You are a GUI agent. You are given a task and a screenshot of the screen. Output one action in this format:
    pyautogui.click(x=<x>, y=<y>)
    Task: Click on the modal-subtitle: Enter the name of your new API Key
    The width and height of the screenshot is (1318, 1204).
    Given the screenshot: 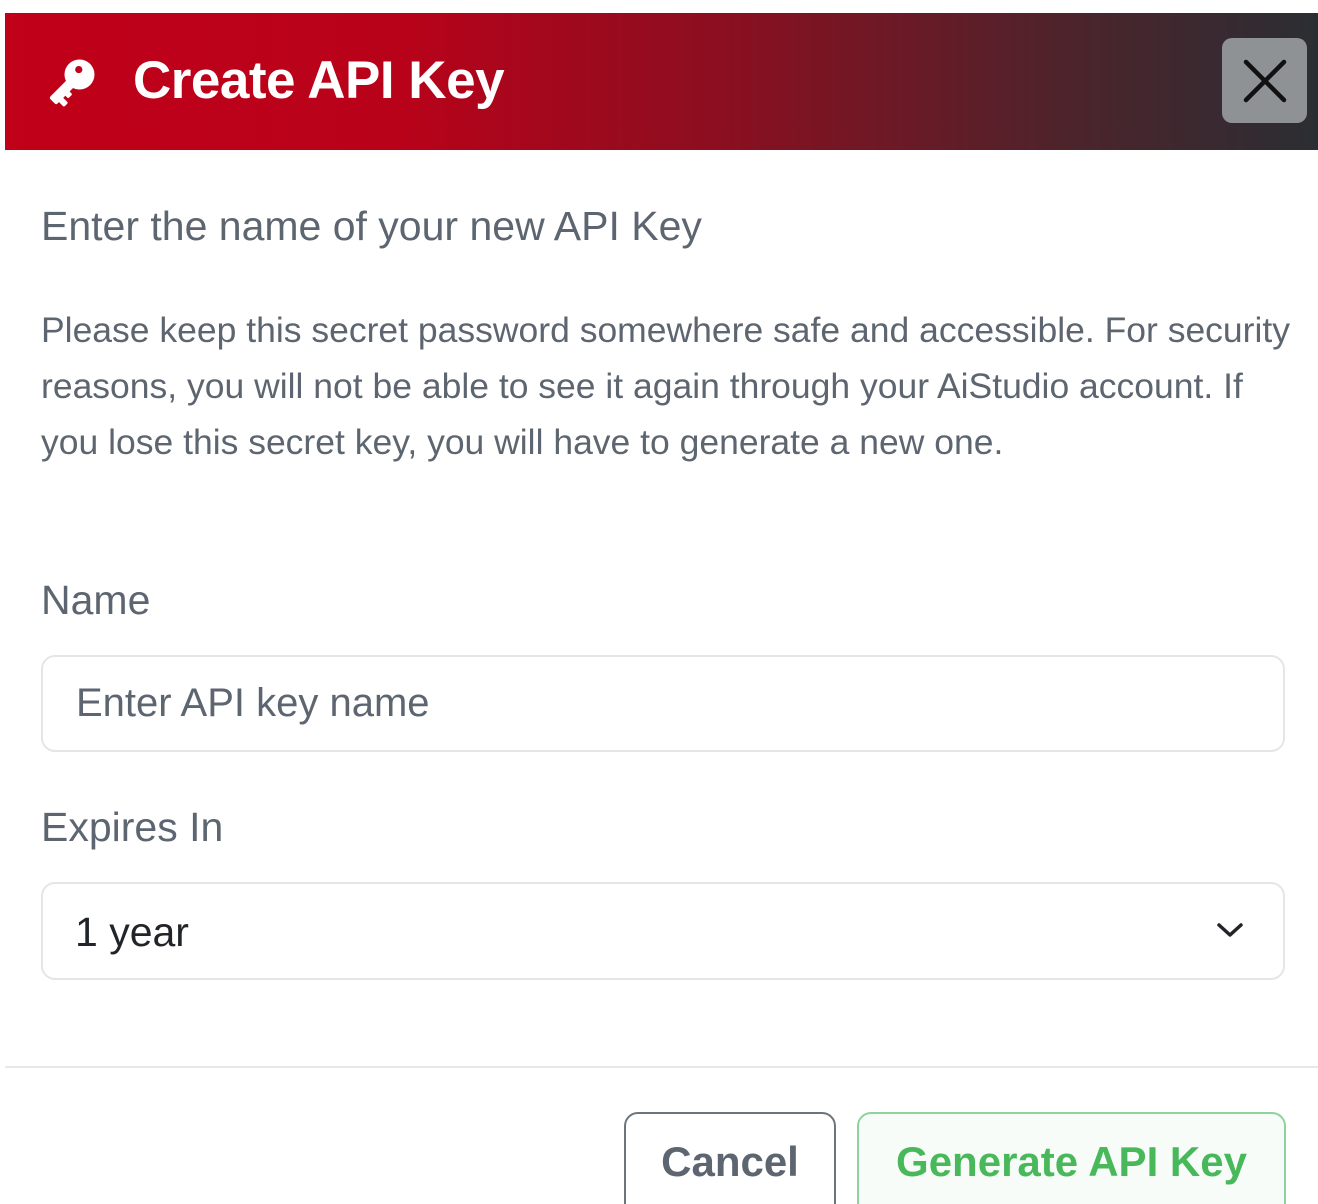 What is the action you would take?
    pyautogui.click(x=371, y=226)
    